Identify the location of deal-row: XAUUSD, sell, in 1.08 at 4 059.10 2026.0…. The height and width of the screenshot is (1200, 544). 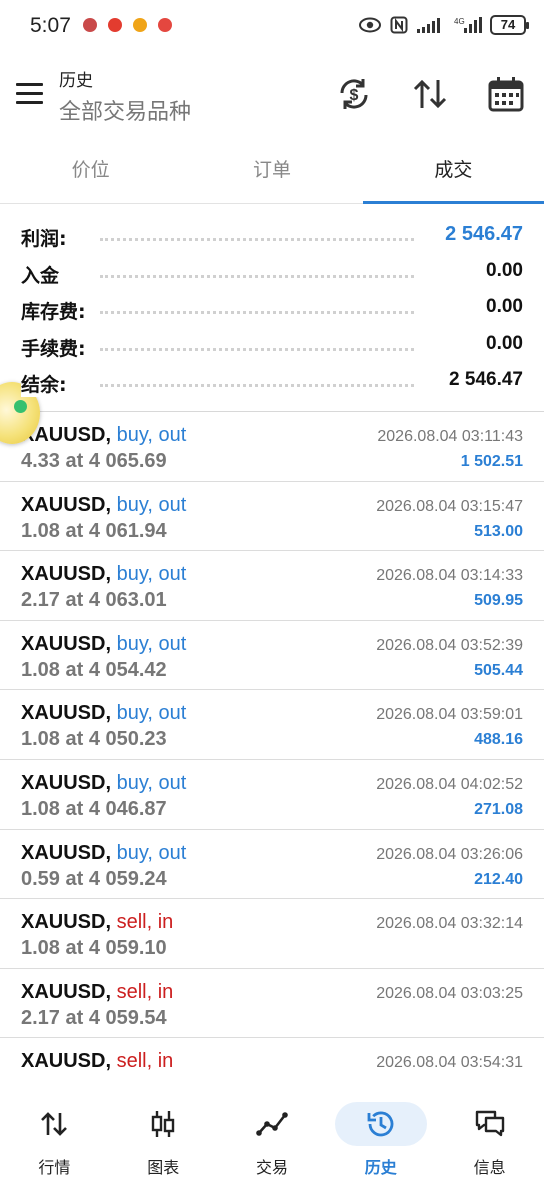
(272, 934).